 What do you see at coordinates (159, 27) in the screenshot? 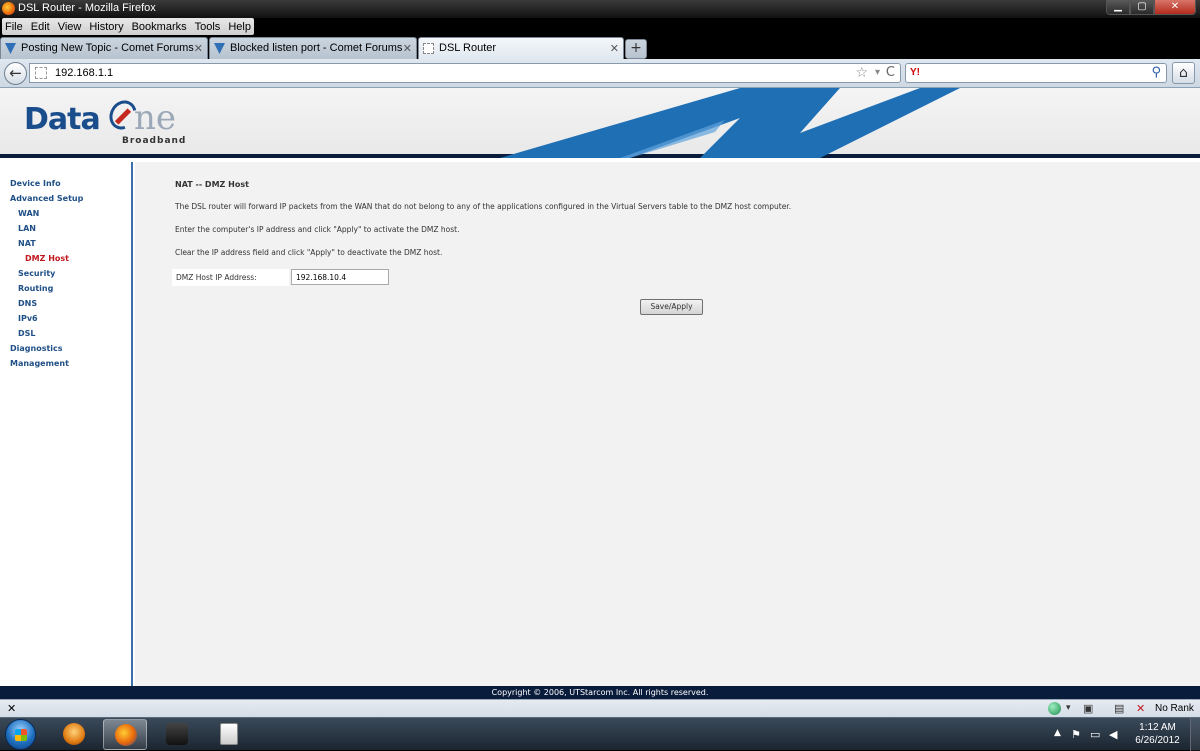
I see `menu-bookmarks: Bookmarks` at bounding box center [159, 27].